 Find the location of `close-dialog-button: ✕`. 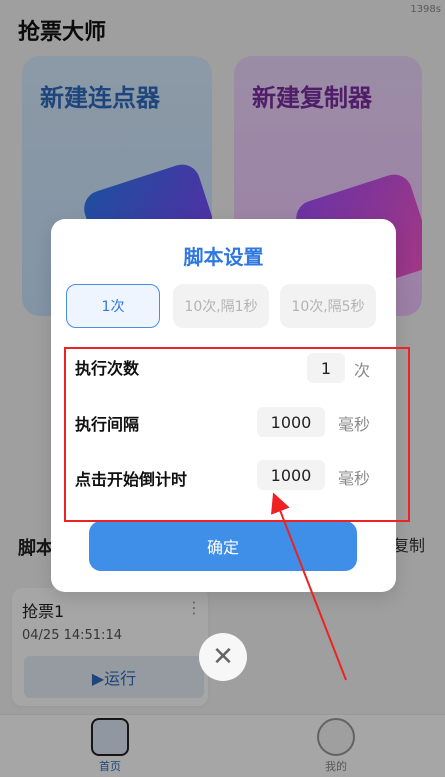

close-dialog-button: ✕ is located at coordinates (223, 657).